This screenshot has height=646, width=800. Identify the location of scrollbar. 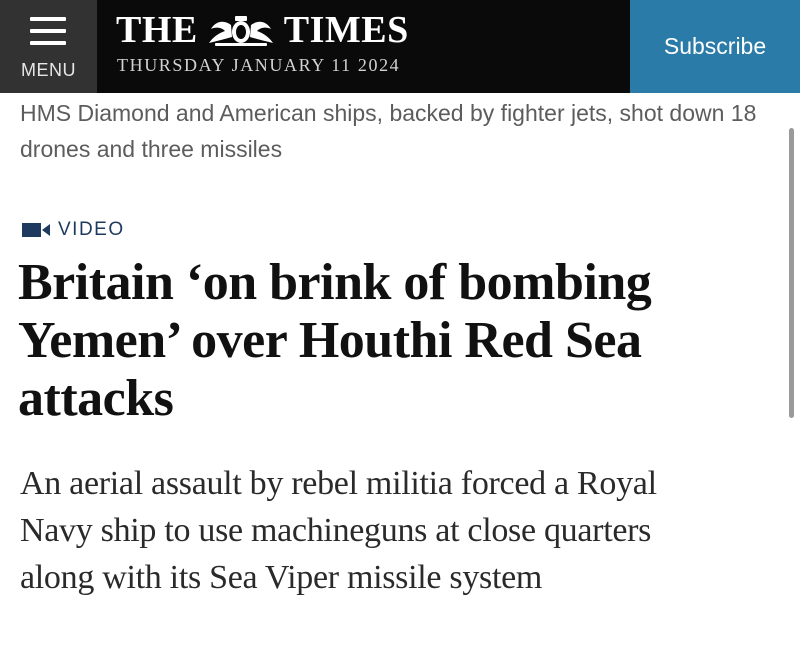
(791, 273).